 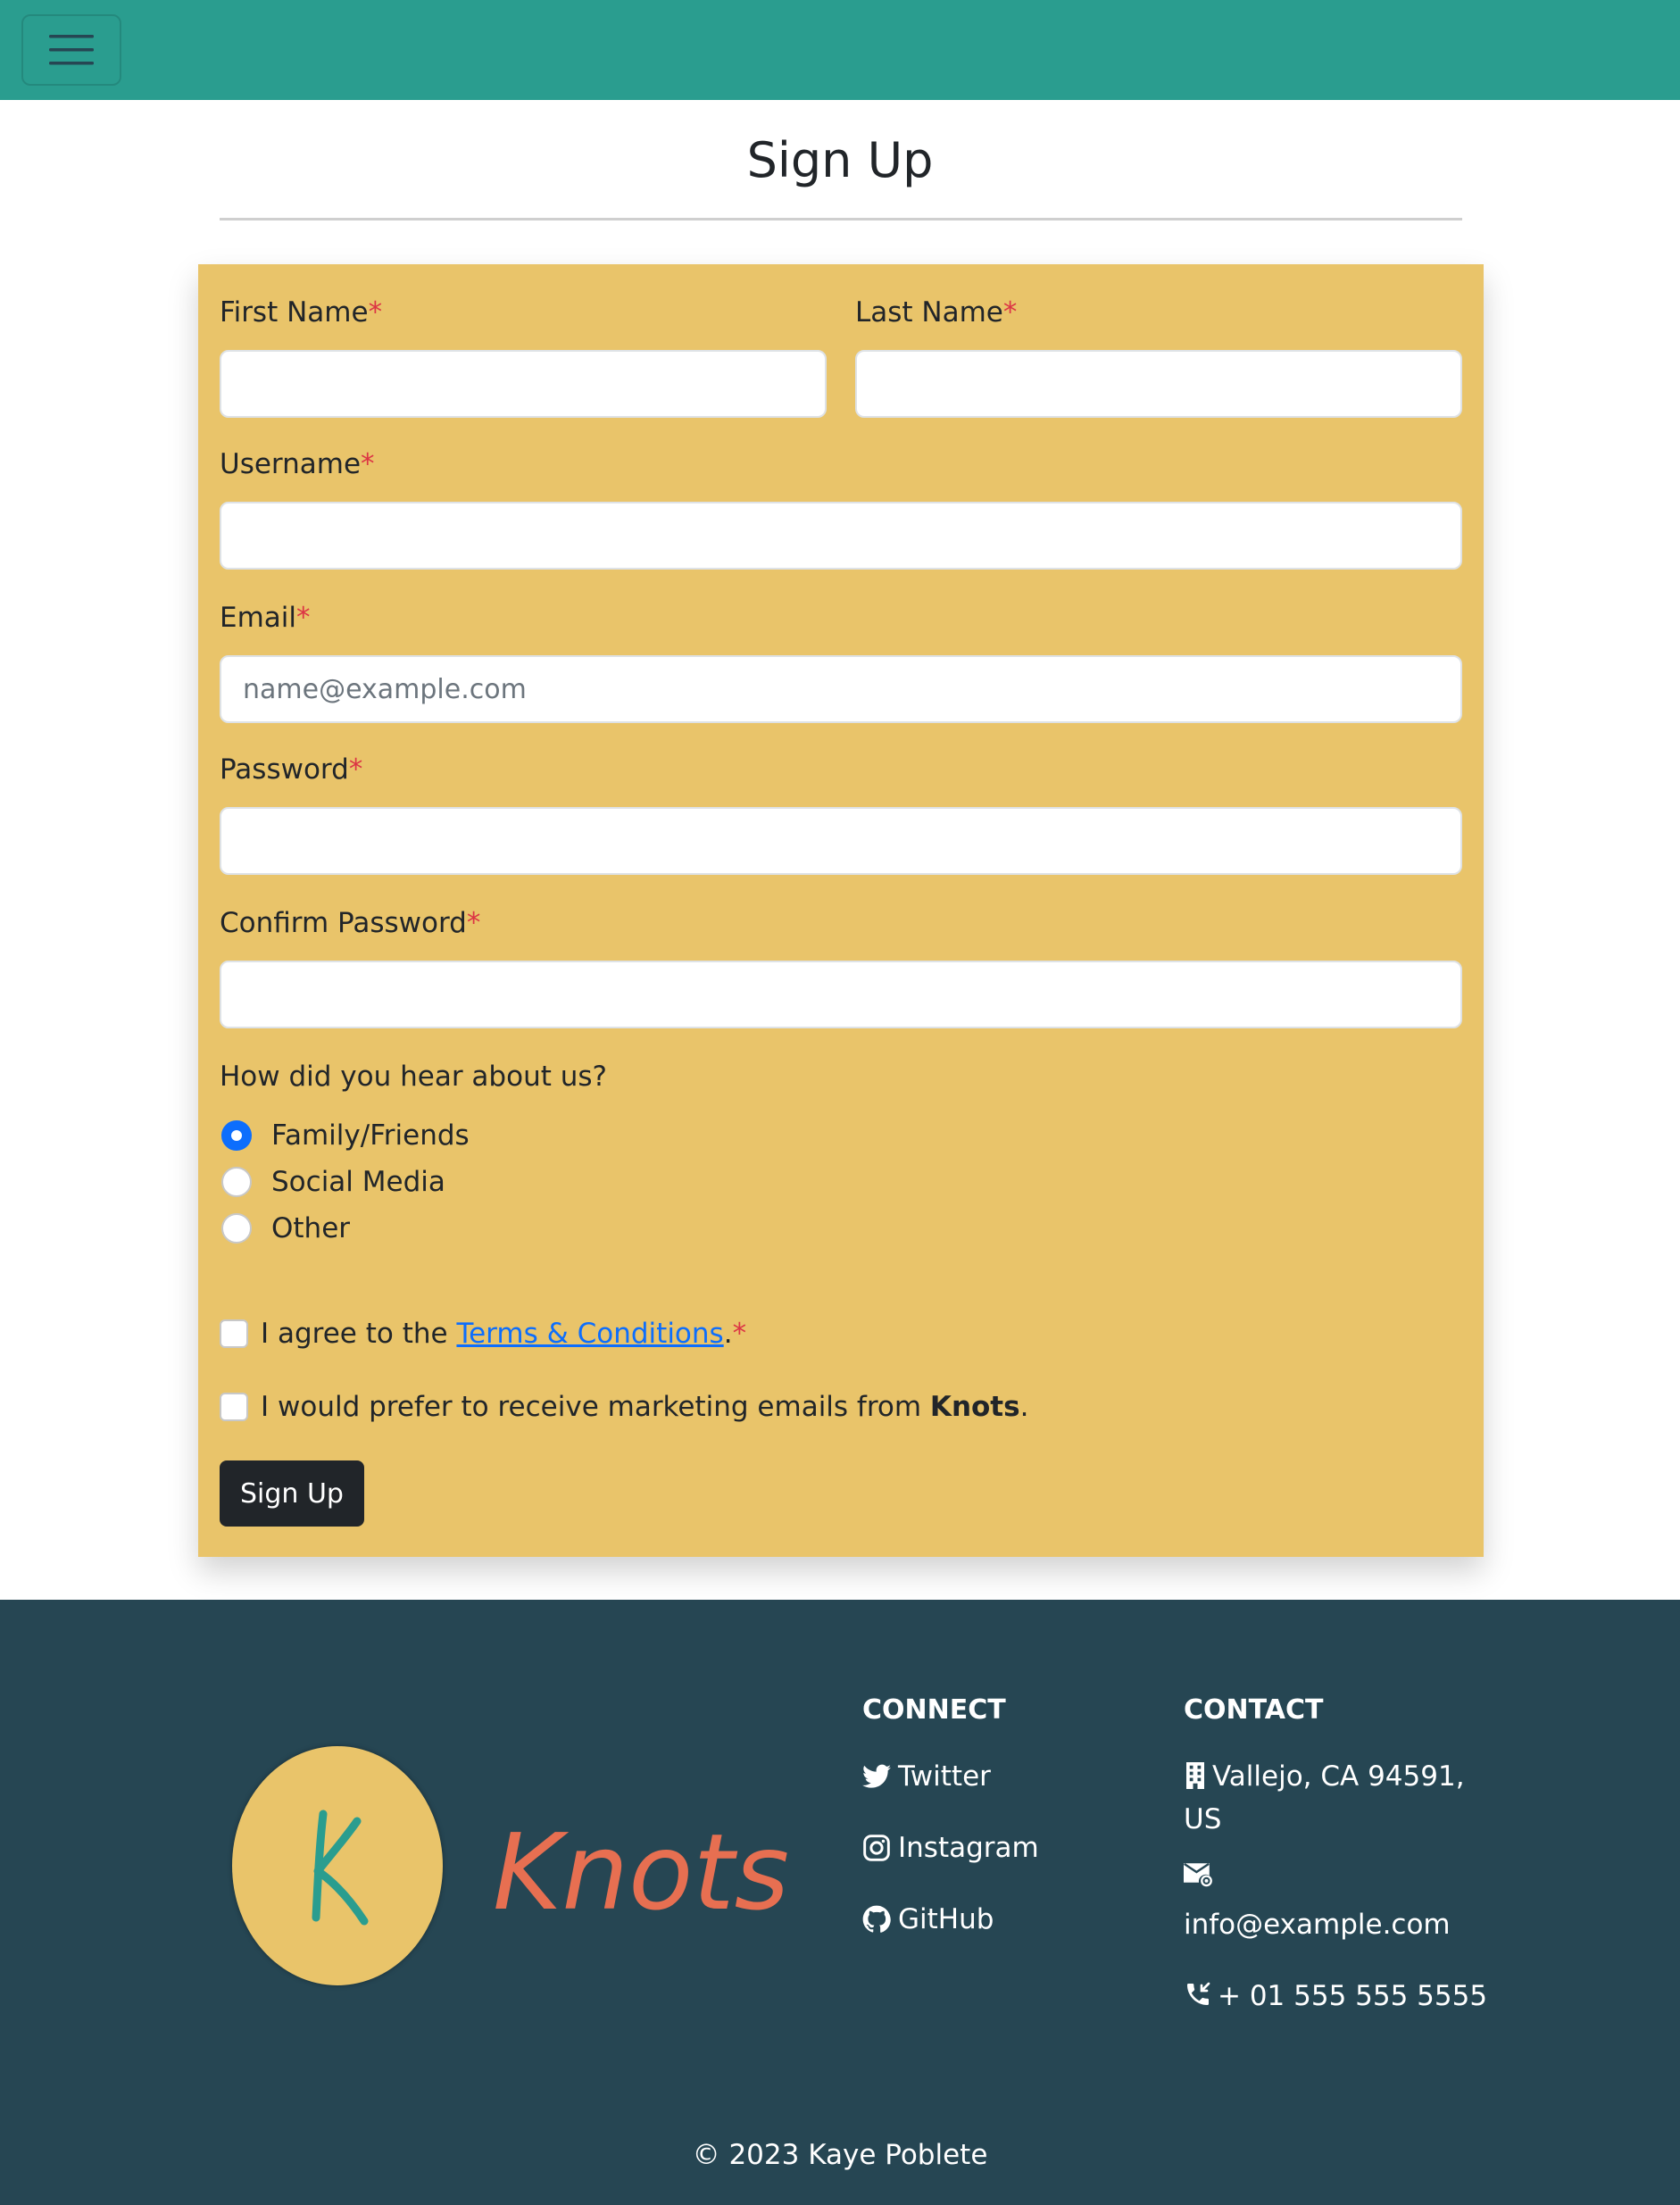 I want to click on twitter-label: Twitter, so click(x=944, y=1776).